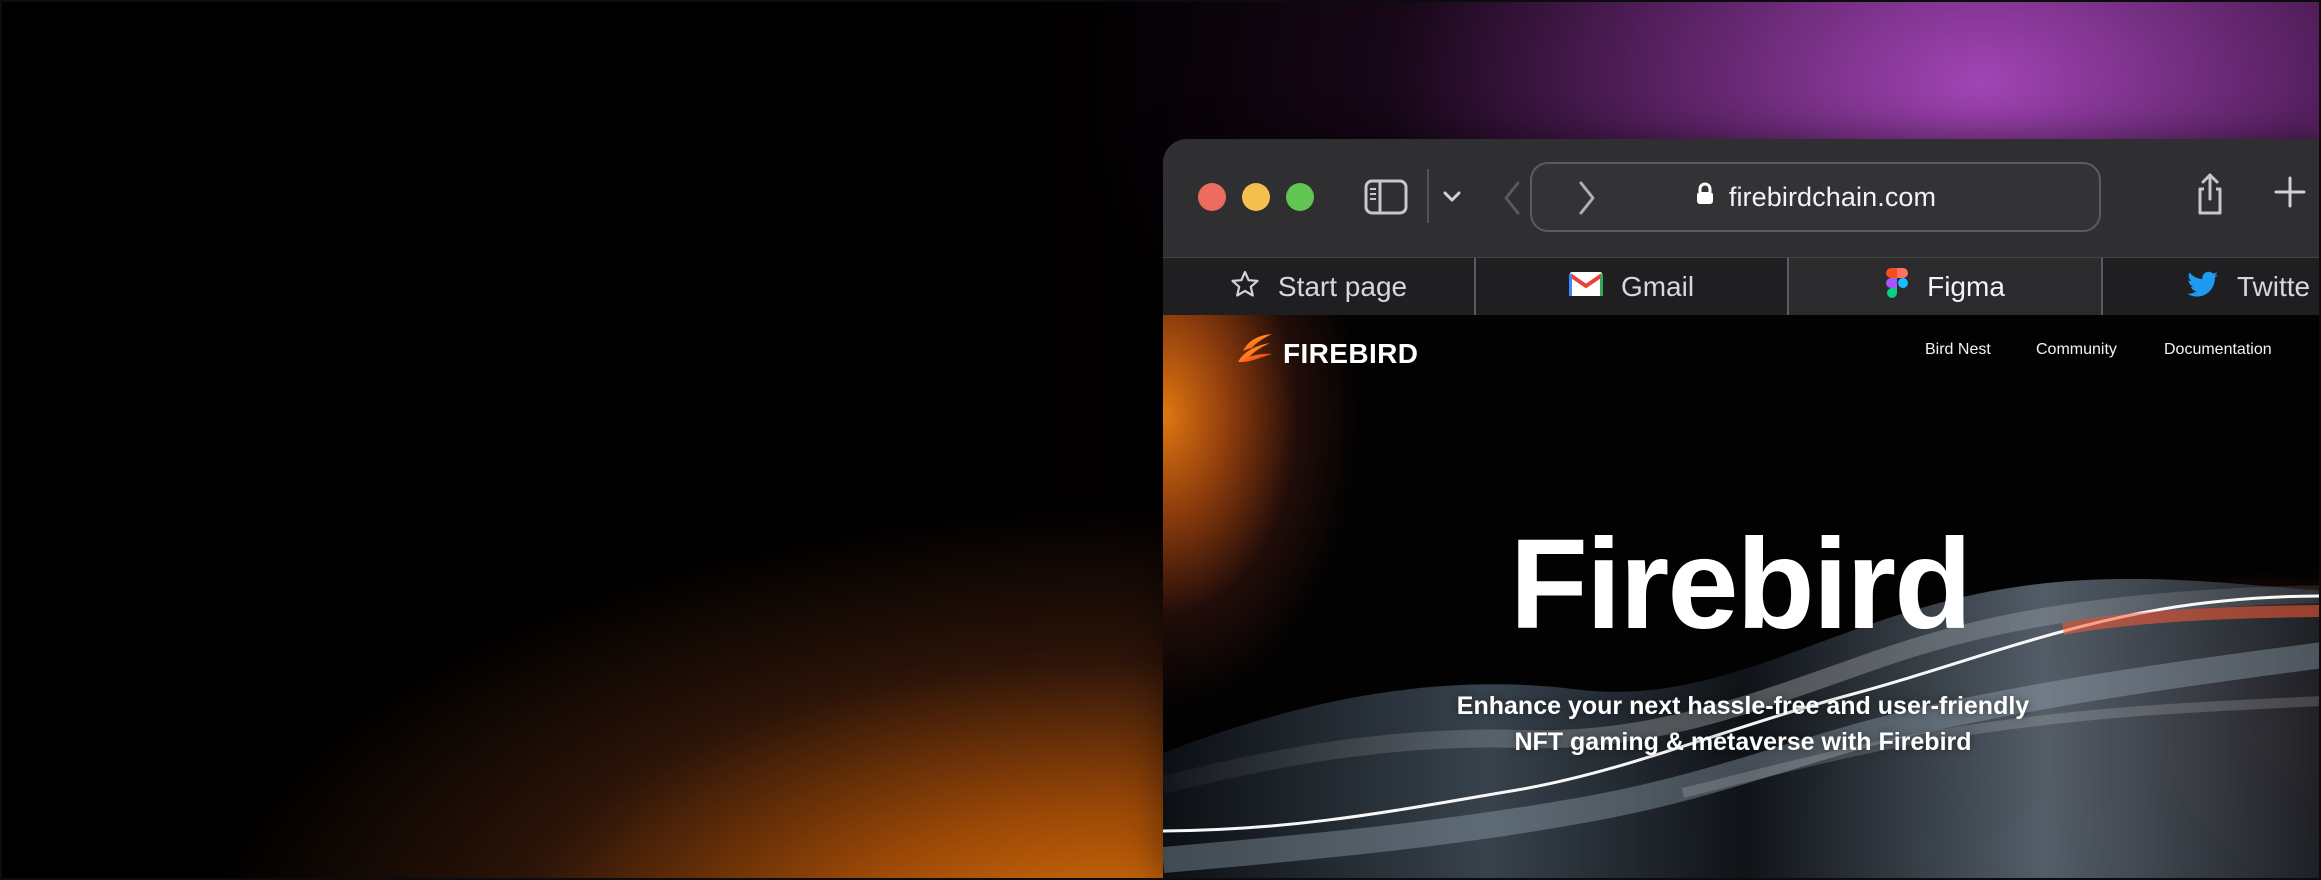 This screenshot has height=880, width=2321. What do you see at coordinates (2274, 286) in the screenshot?
I see `tab-label: Twitte` at bounding box center [2274, 286].